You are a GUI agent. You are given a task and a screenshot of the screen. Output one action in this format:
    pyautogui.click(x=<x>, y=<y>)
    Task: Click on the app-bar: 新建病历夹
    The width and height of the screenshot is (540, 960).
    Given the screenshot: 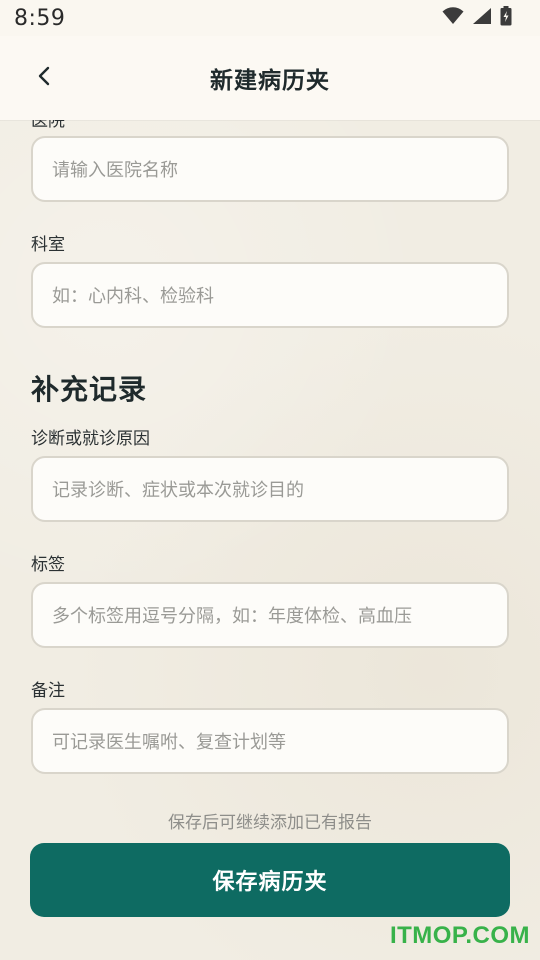 What is the action you would take?
    pyautogui.click(x=270, y=78)
    